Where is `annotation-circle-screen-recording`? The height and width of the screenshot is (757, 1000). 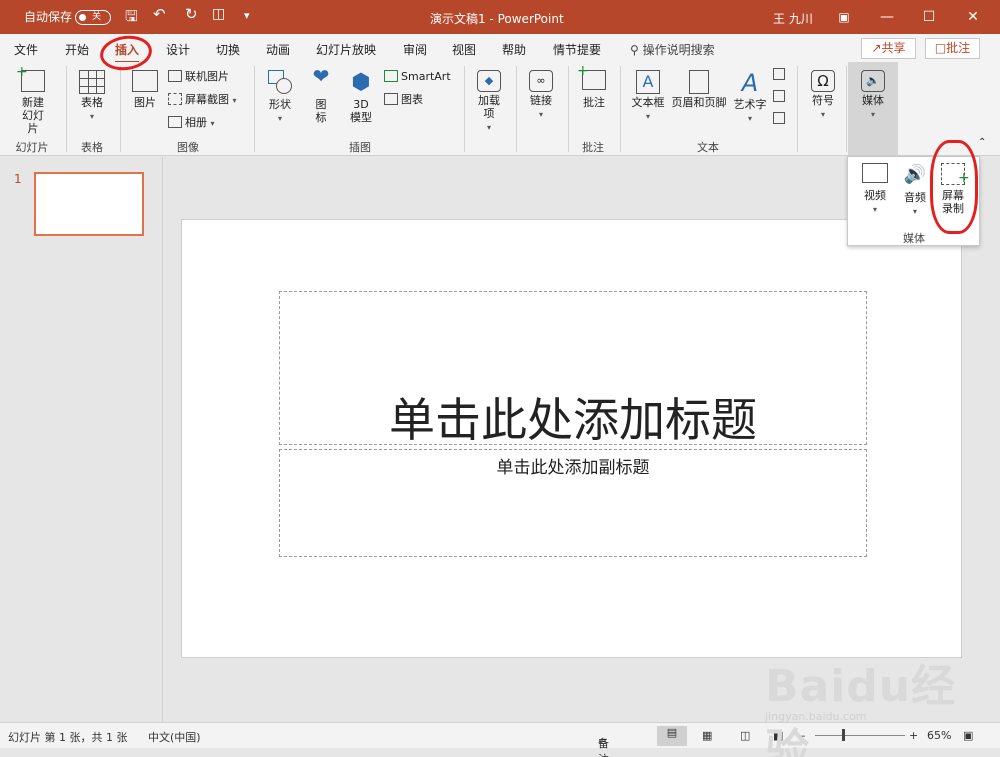 annotation-circle-screen-recording is located at coordinates (954, 187).